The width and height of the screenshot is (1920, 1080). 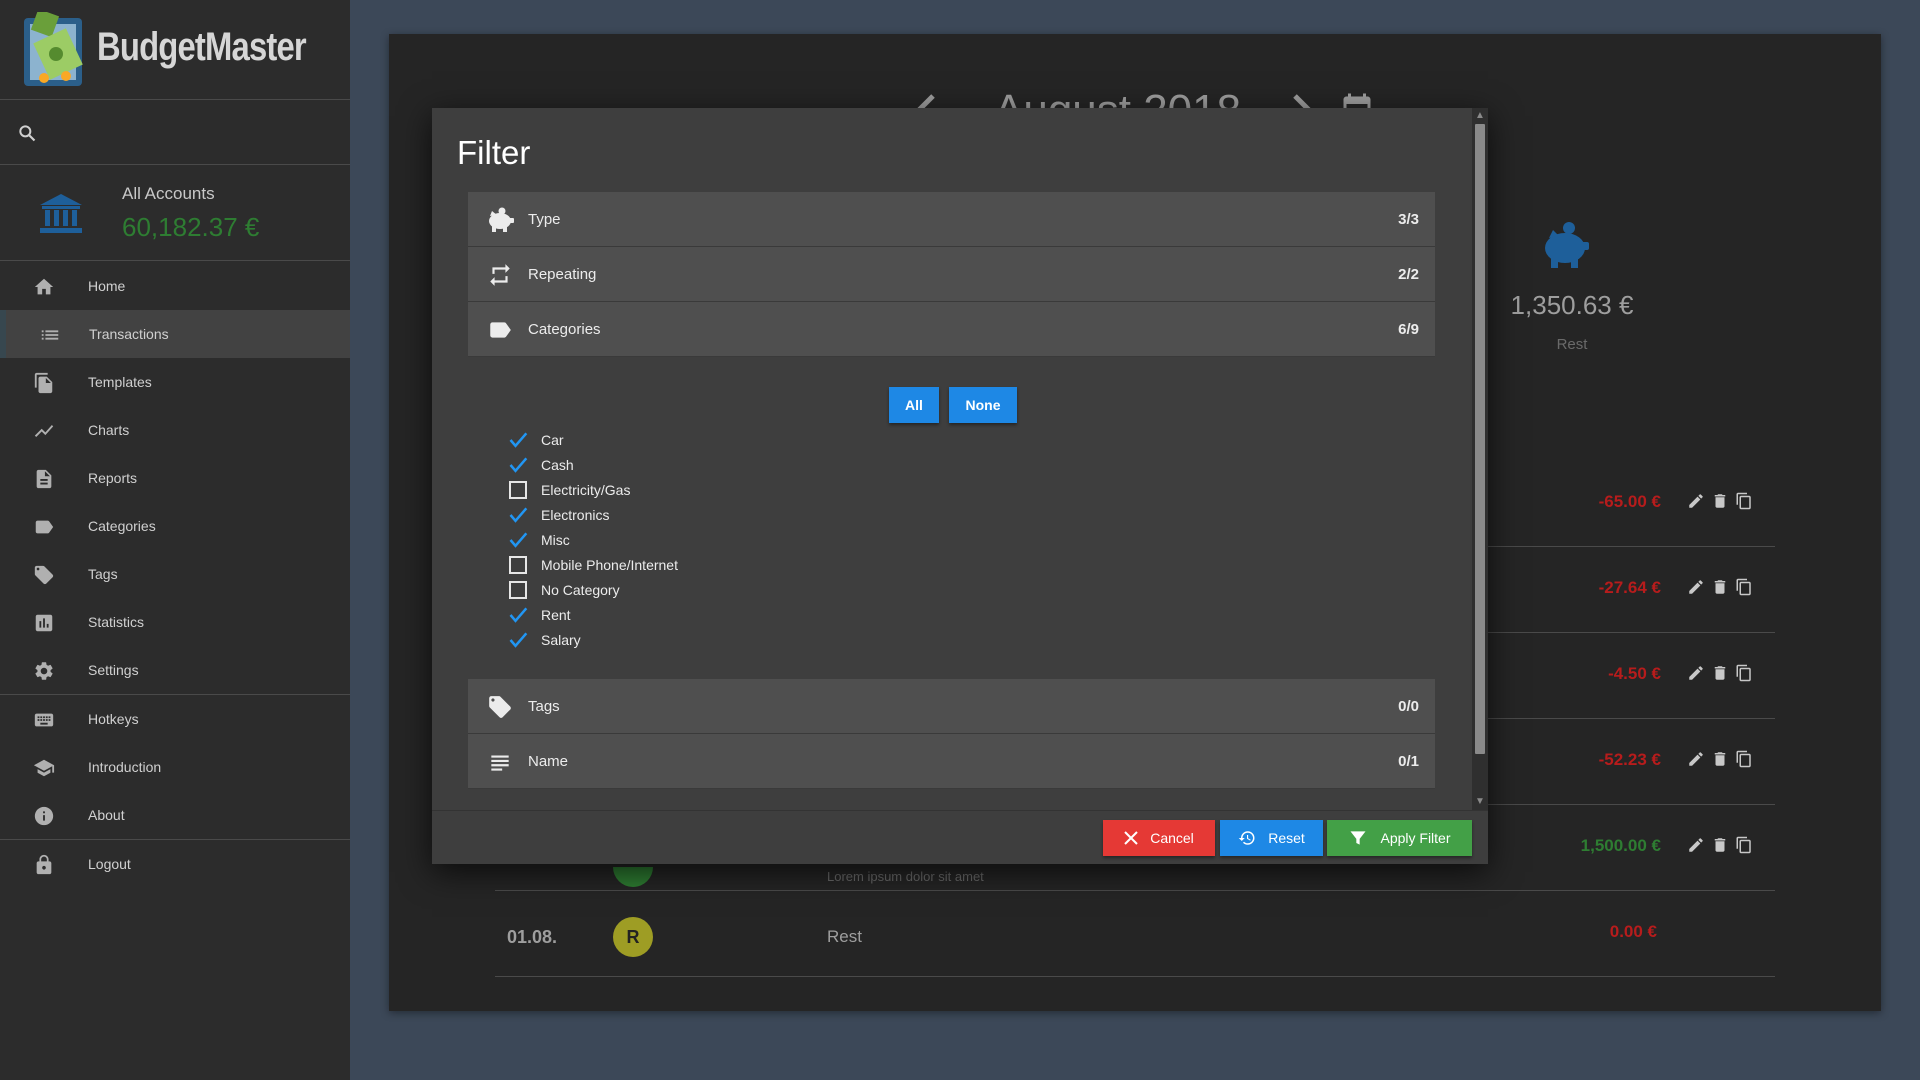 I want to click on category-name: Salary, so click(x=561, y=640).